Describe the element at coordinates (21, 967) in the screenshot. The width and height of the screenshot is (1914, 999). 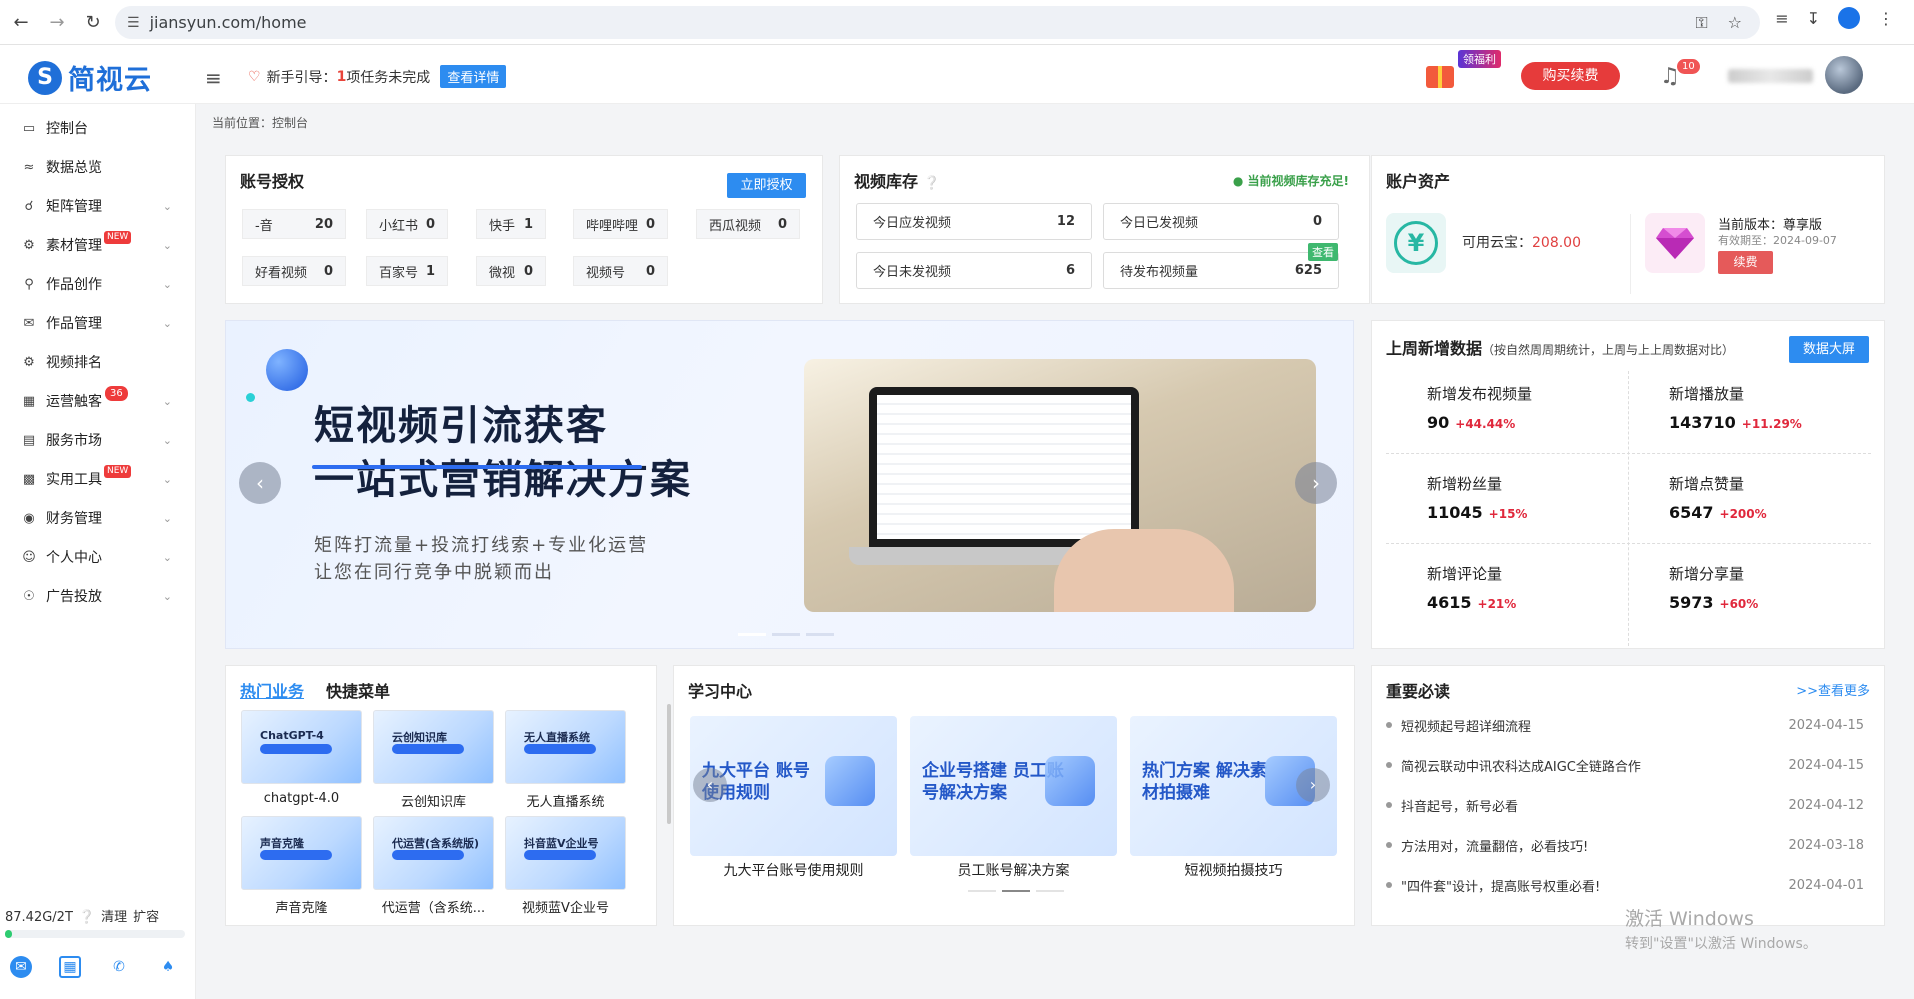
I see `wechat-icon: ✉` at that location.